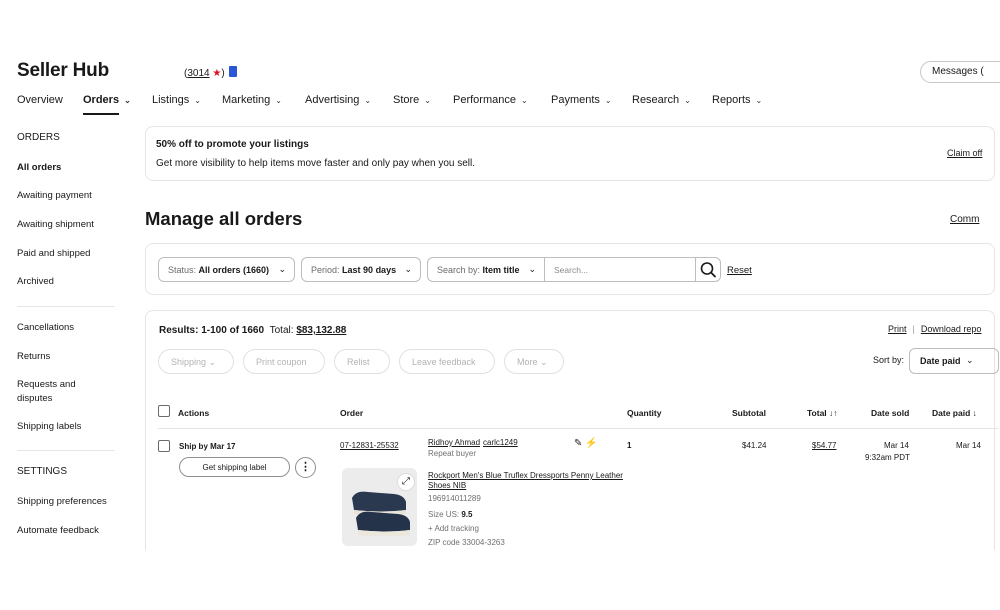  What do you see at coordinates (338, 100) in the screenshot?
I see `nav-advertising: Advertising ⌄` at bounding box center [338, 100].